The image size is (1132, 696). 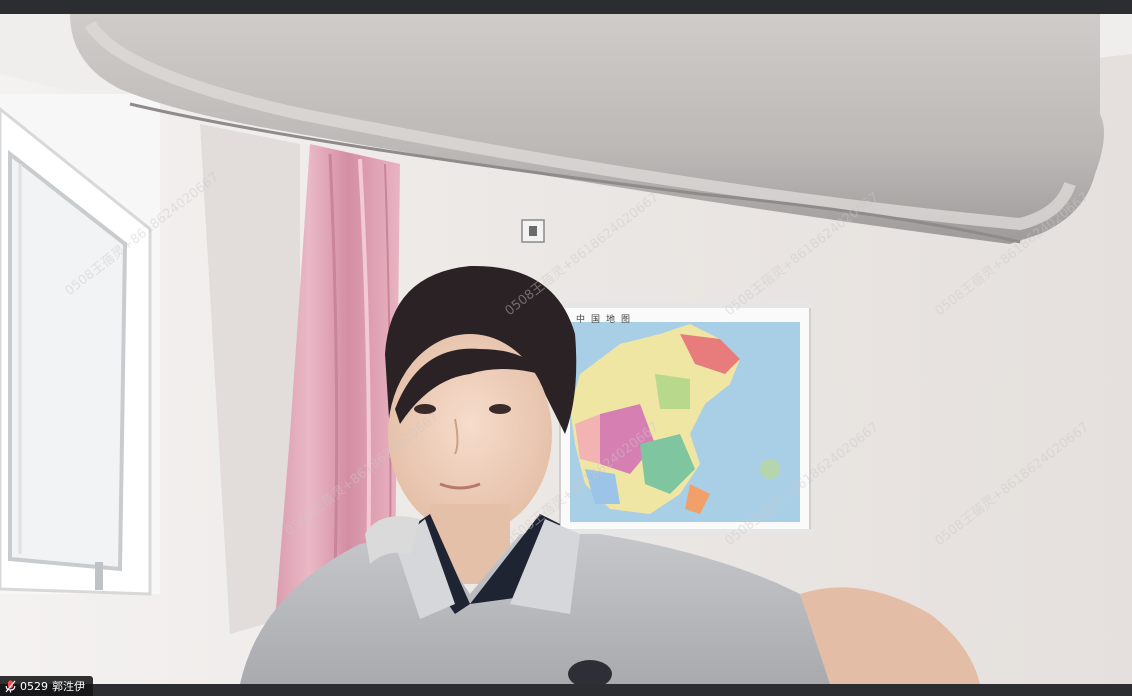 I want to click on map-title: 中国地图, so click(x=606, y=320).